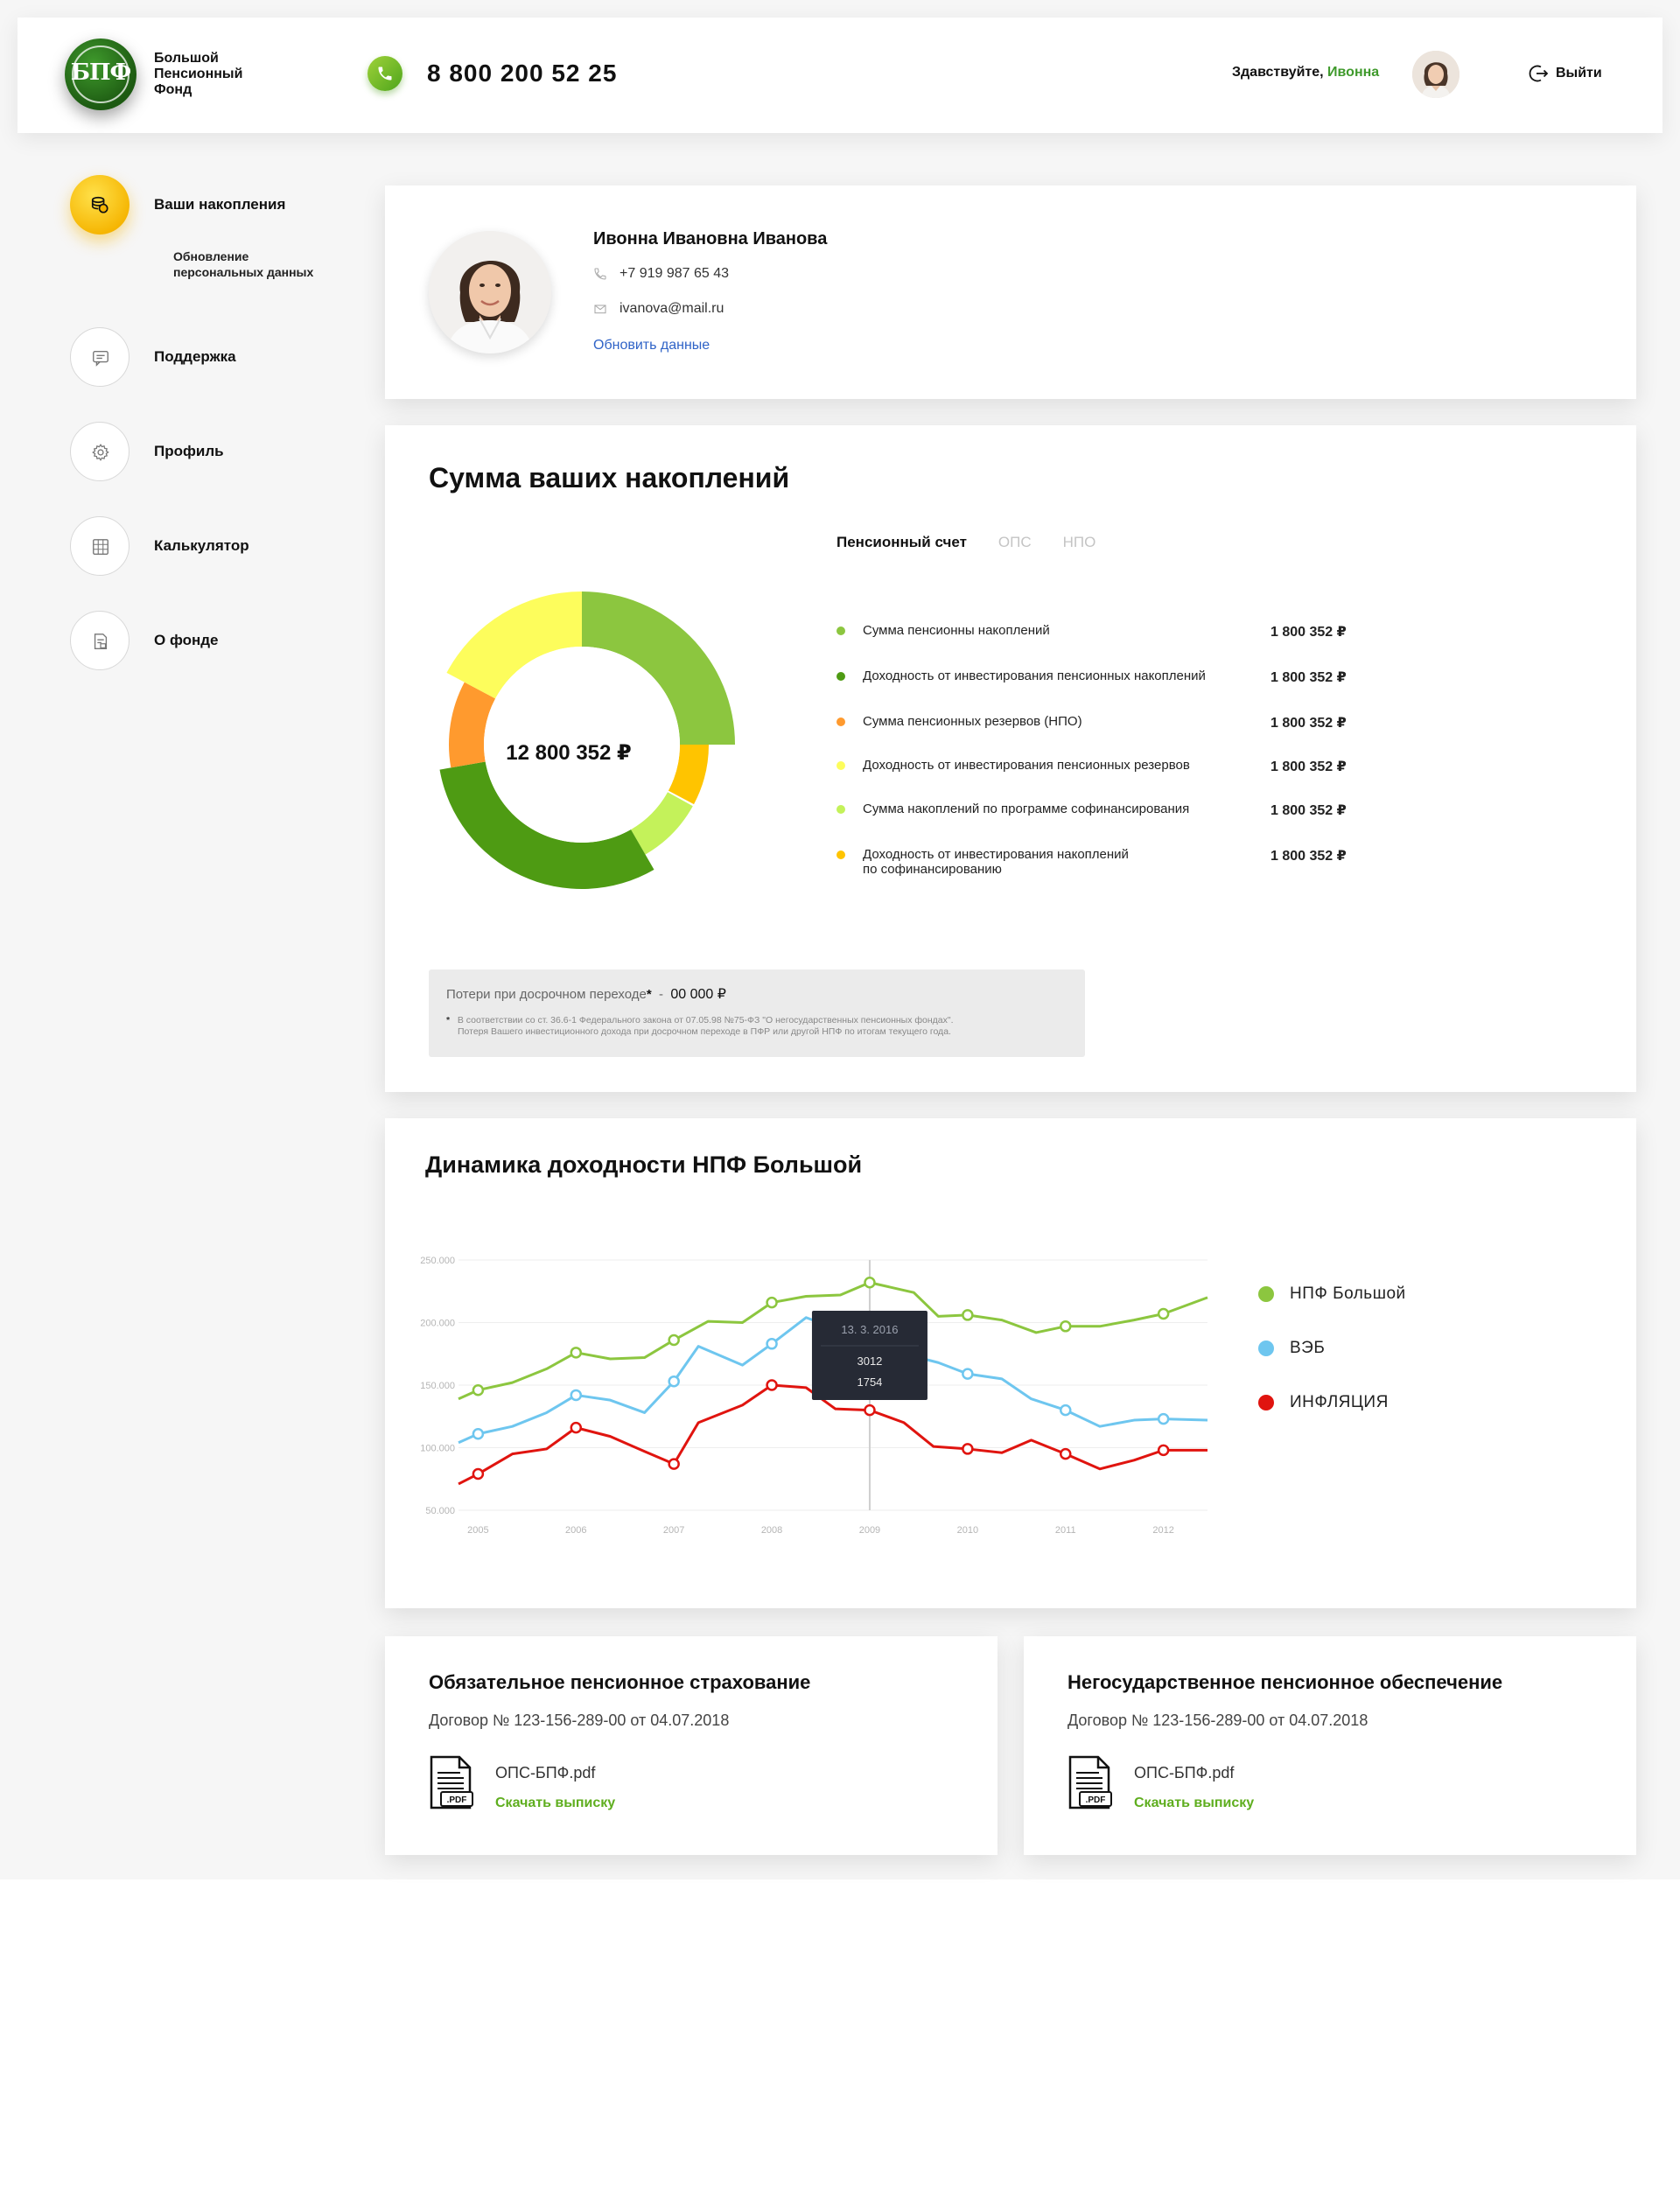 Image resolution: width=1680 pixels, height=2191 pixels. Describe the element at coordinates (1436, 74) in the screenshot. I see `avatar` at that location.